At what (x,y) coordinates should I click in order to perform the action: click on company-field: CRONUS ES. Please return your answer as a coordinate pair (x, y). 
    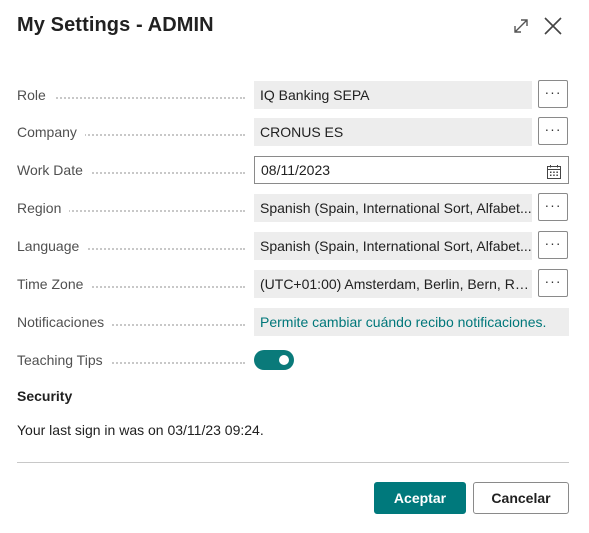
    Looking at the image, I should click on (393, 132).